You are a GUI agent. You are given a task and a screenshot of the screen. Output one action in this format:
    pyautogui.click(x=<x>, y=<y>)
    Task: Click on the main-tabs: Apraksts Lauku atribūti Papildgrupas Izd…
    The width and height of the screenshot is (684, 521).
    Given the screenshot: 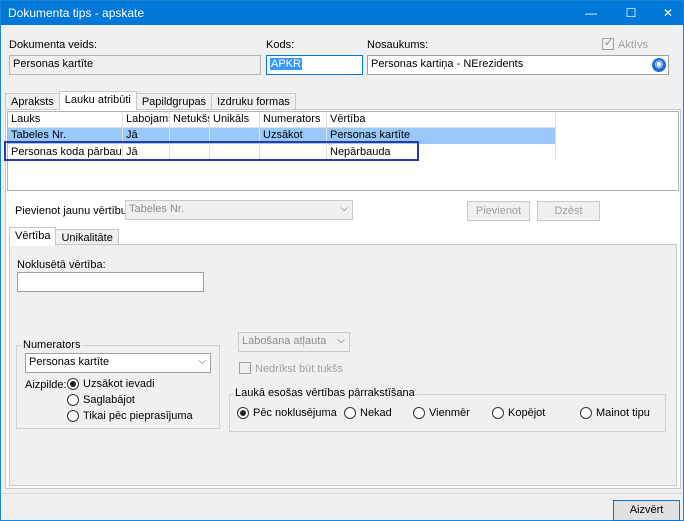 What is the action you would take?
    pyautogui.click(x=150, y=100)
    